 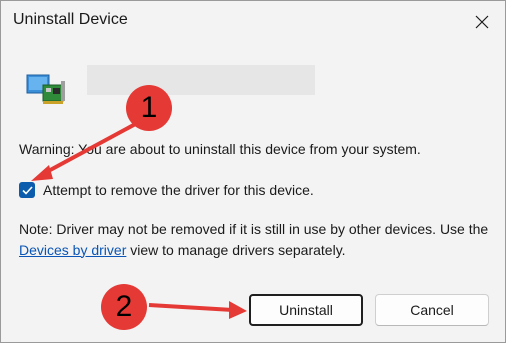 I want to click on checkmark-icon, so click(x=27, y=190).